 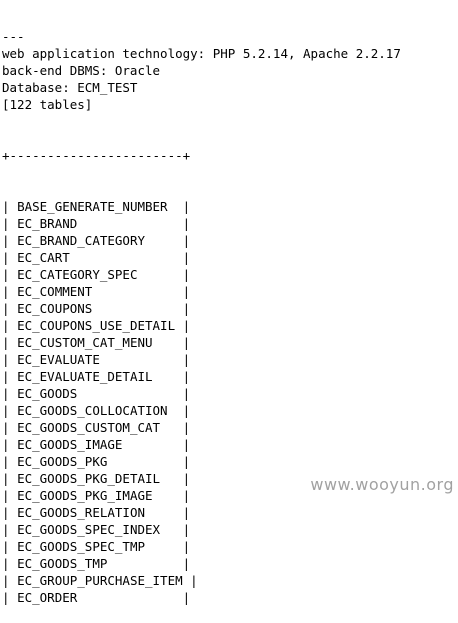 What do you see at coordinates (229, 291) in the screenshot?
I see `table-row: | EC_COMMENT |` at bounding box center [229, 291].